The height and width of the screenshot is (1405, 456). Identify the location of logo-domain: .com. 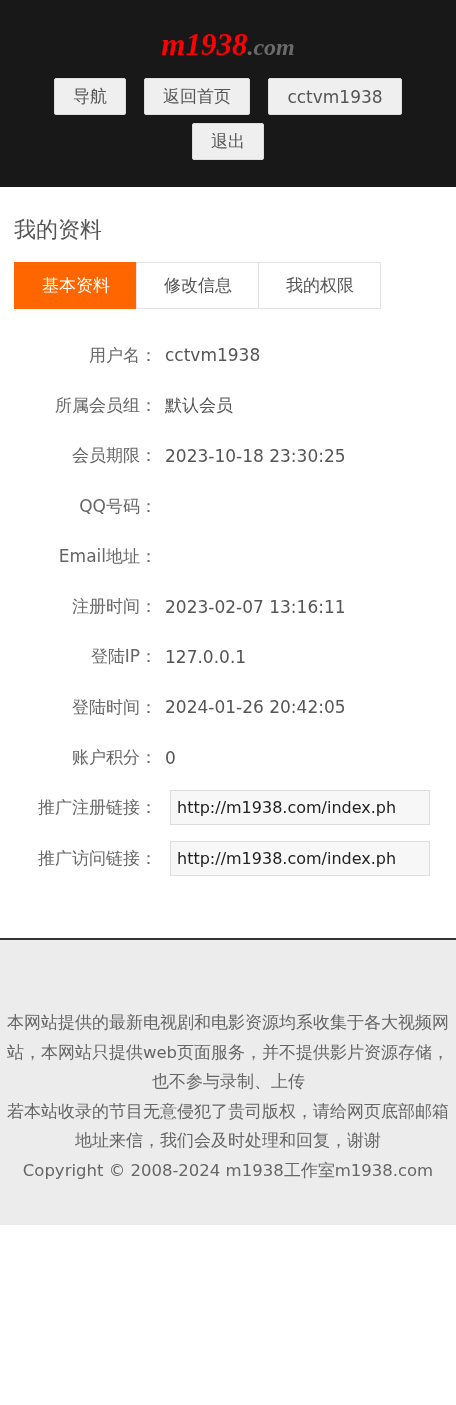
(271, 47).